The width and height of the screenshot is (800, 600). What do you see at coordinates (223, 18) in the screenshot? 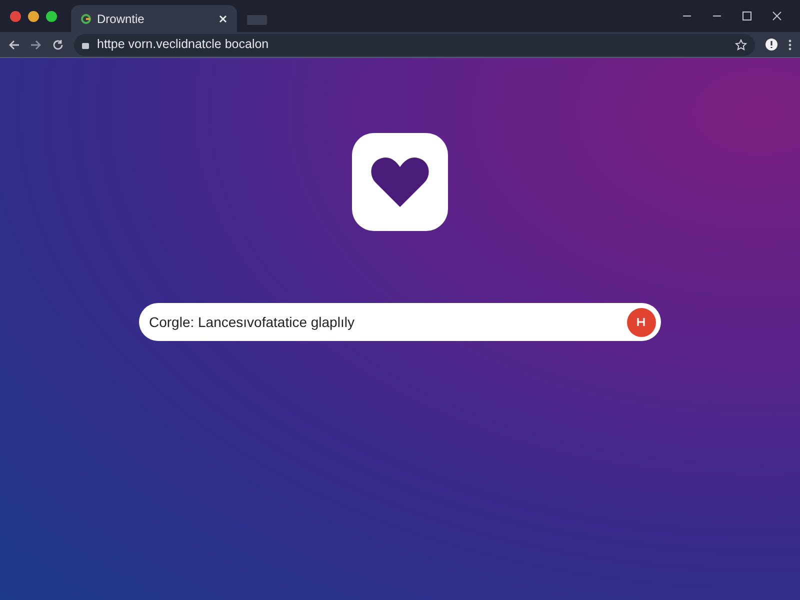
I see `close-tab-icon` at bounding box center [223, 18].